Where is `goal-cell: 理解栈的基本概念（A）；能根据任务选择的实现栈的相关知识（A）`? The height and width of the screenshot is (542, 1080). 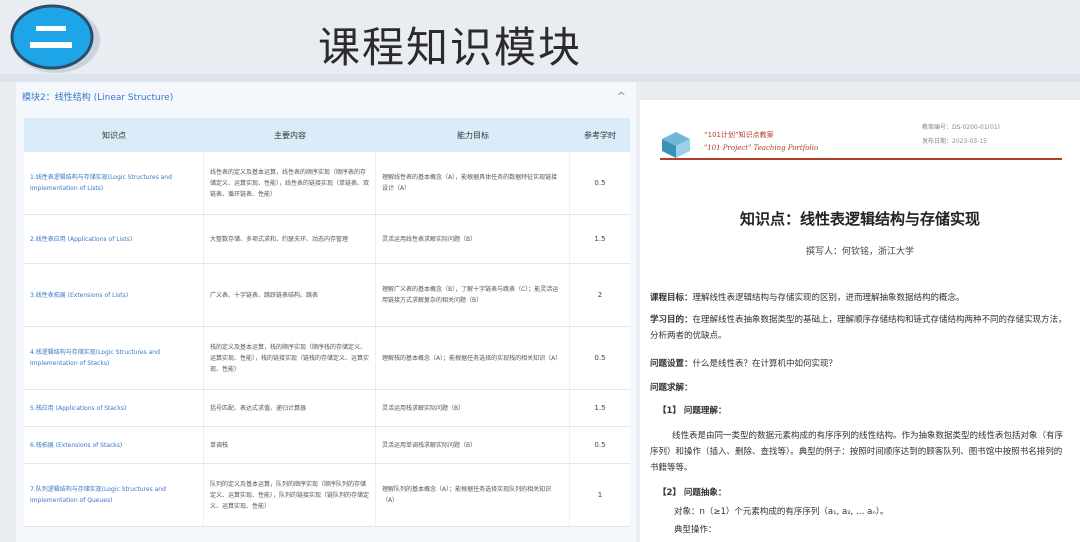
goal-cell: 理解栈的基本概念（A）；能根据任务选择的实现栈的相关知识（A） is located at coordinates (473, 358).